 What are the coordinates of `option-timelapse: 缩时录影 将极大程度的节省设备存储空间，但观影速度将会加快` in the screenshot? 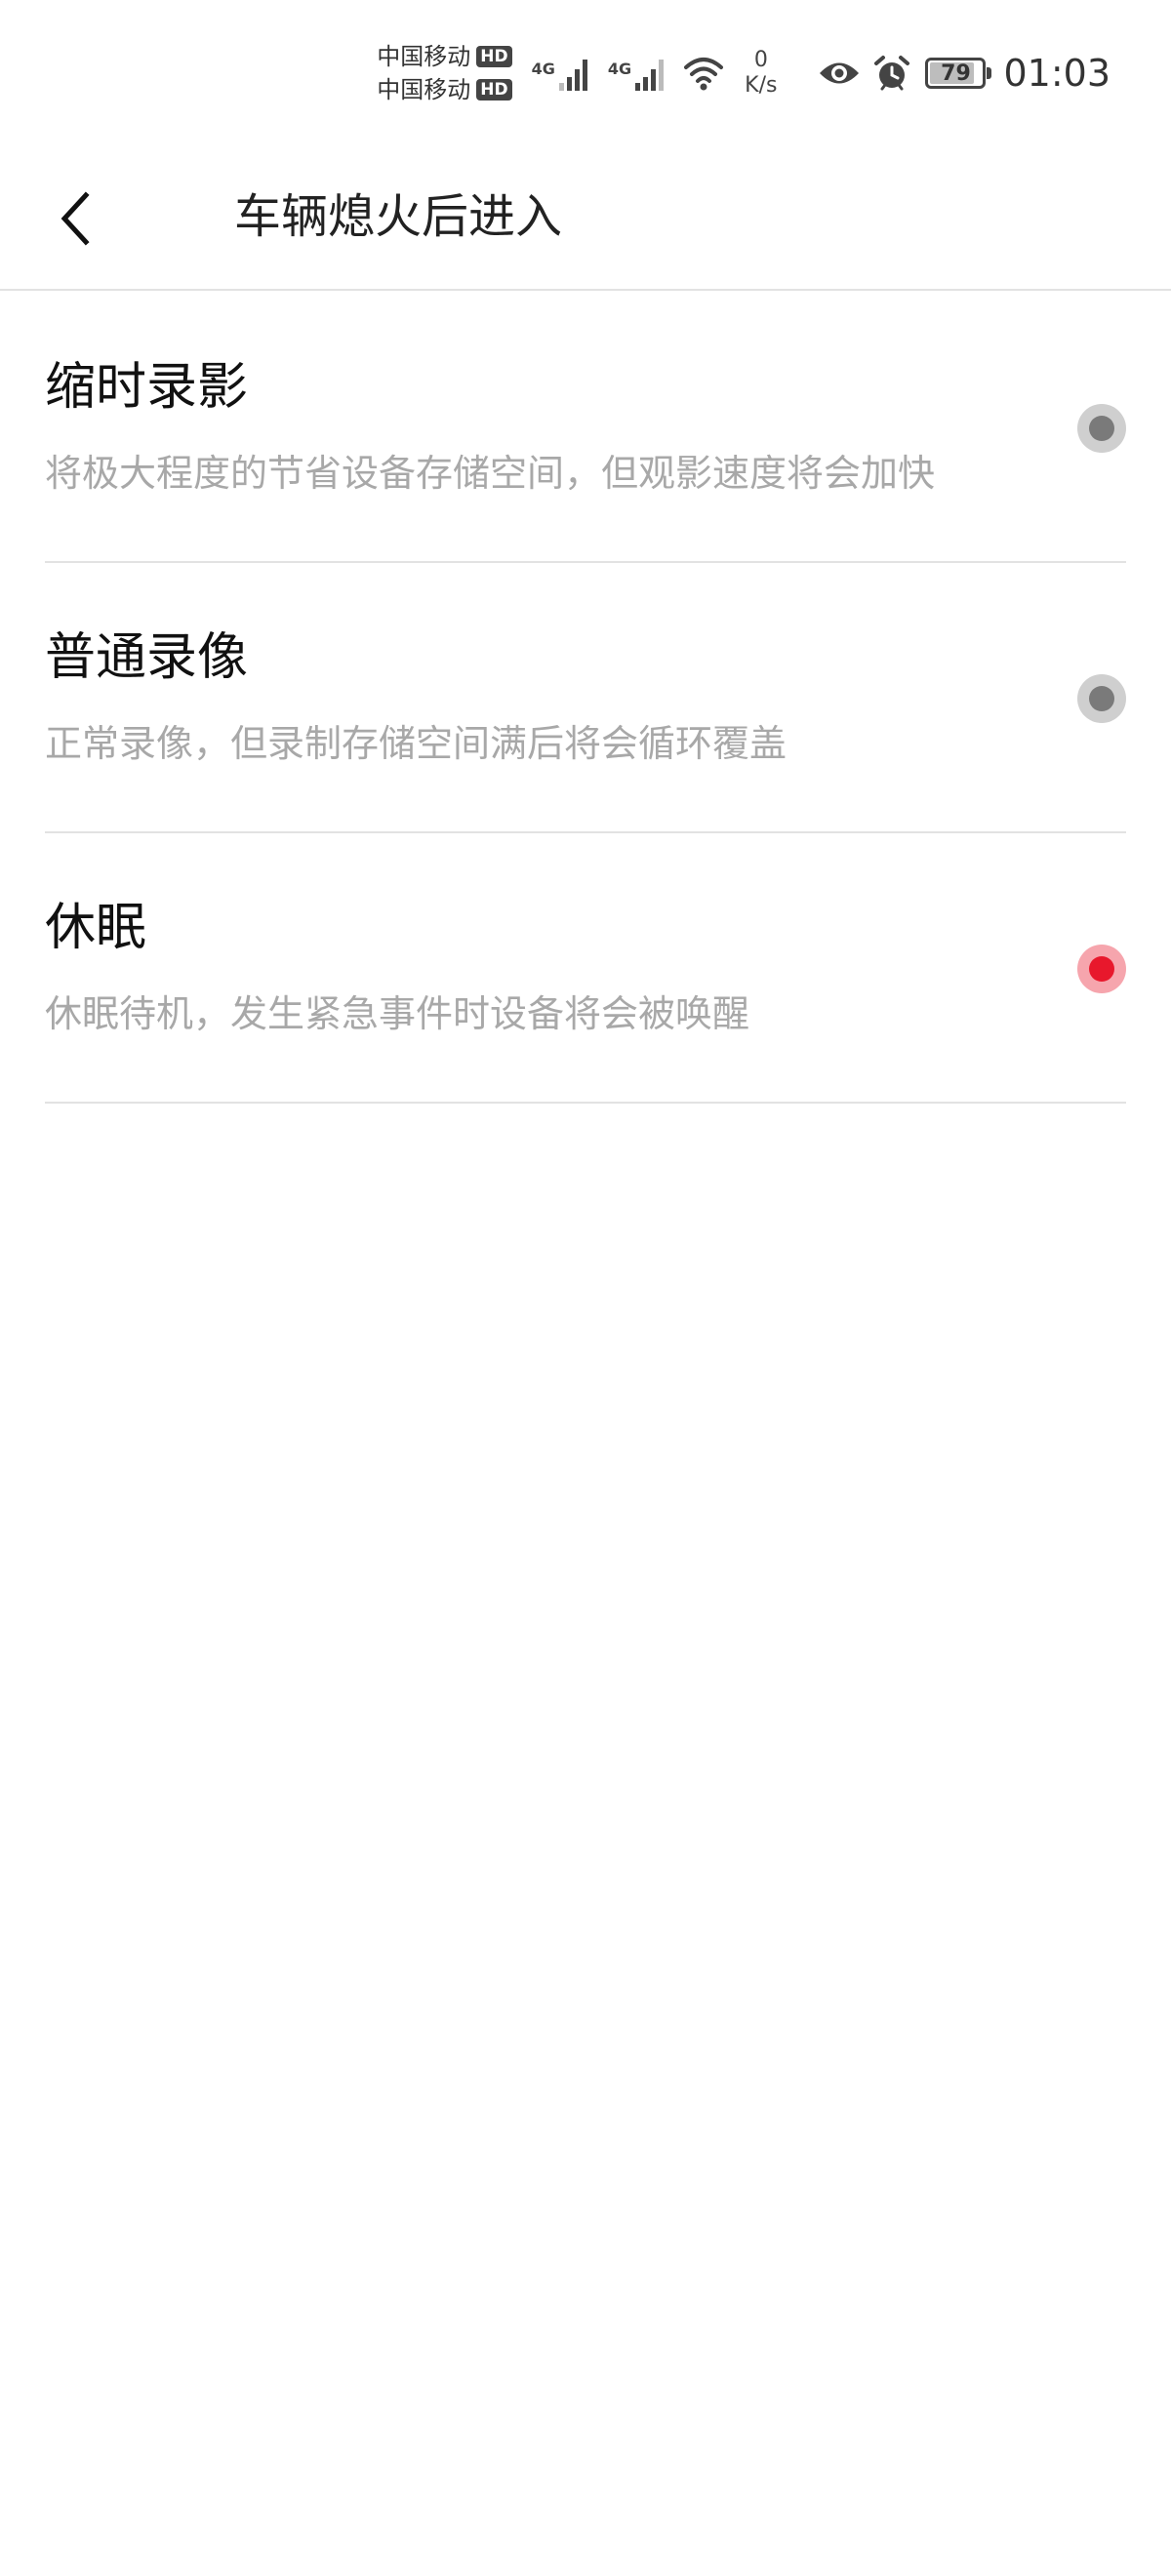 It's located at (585, 428).